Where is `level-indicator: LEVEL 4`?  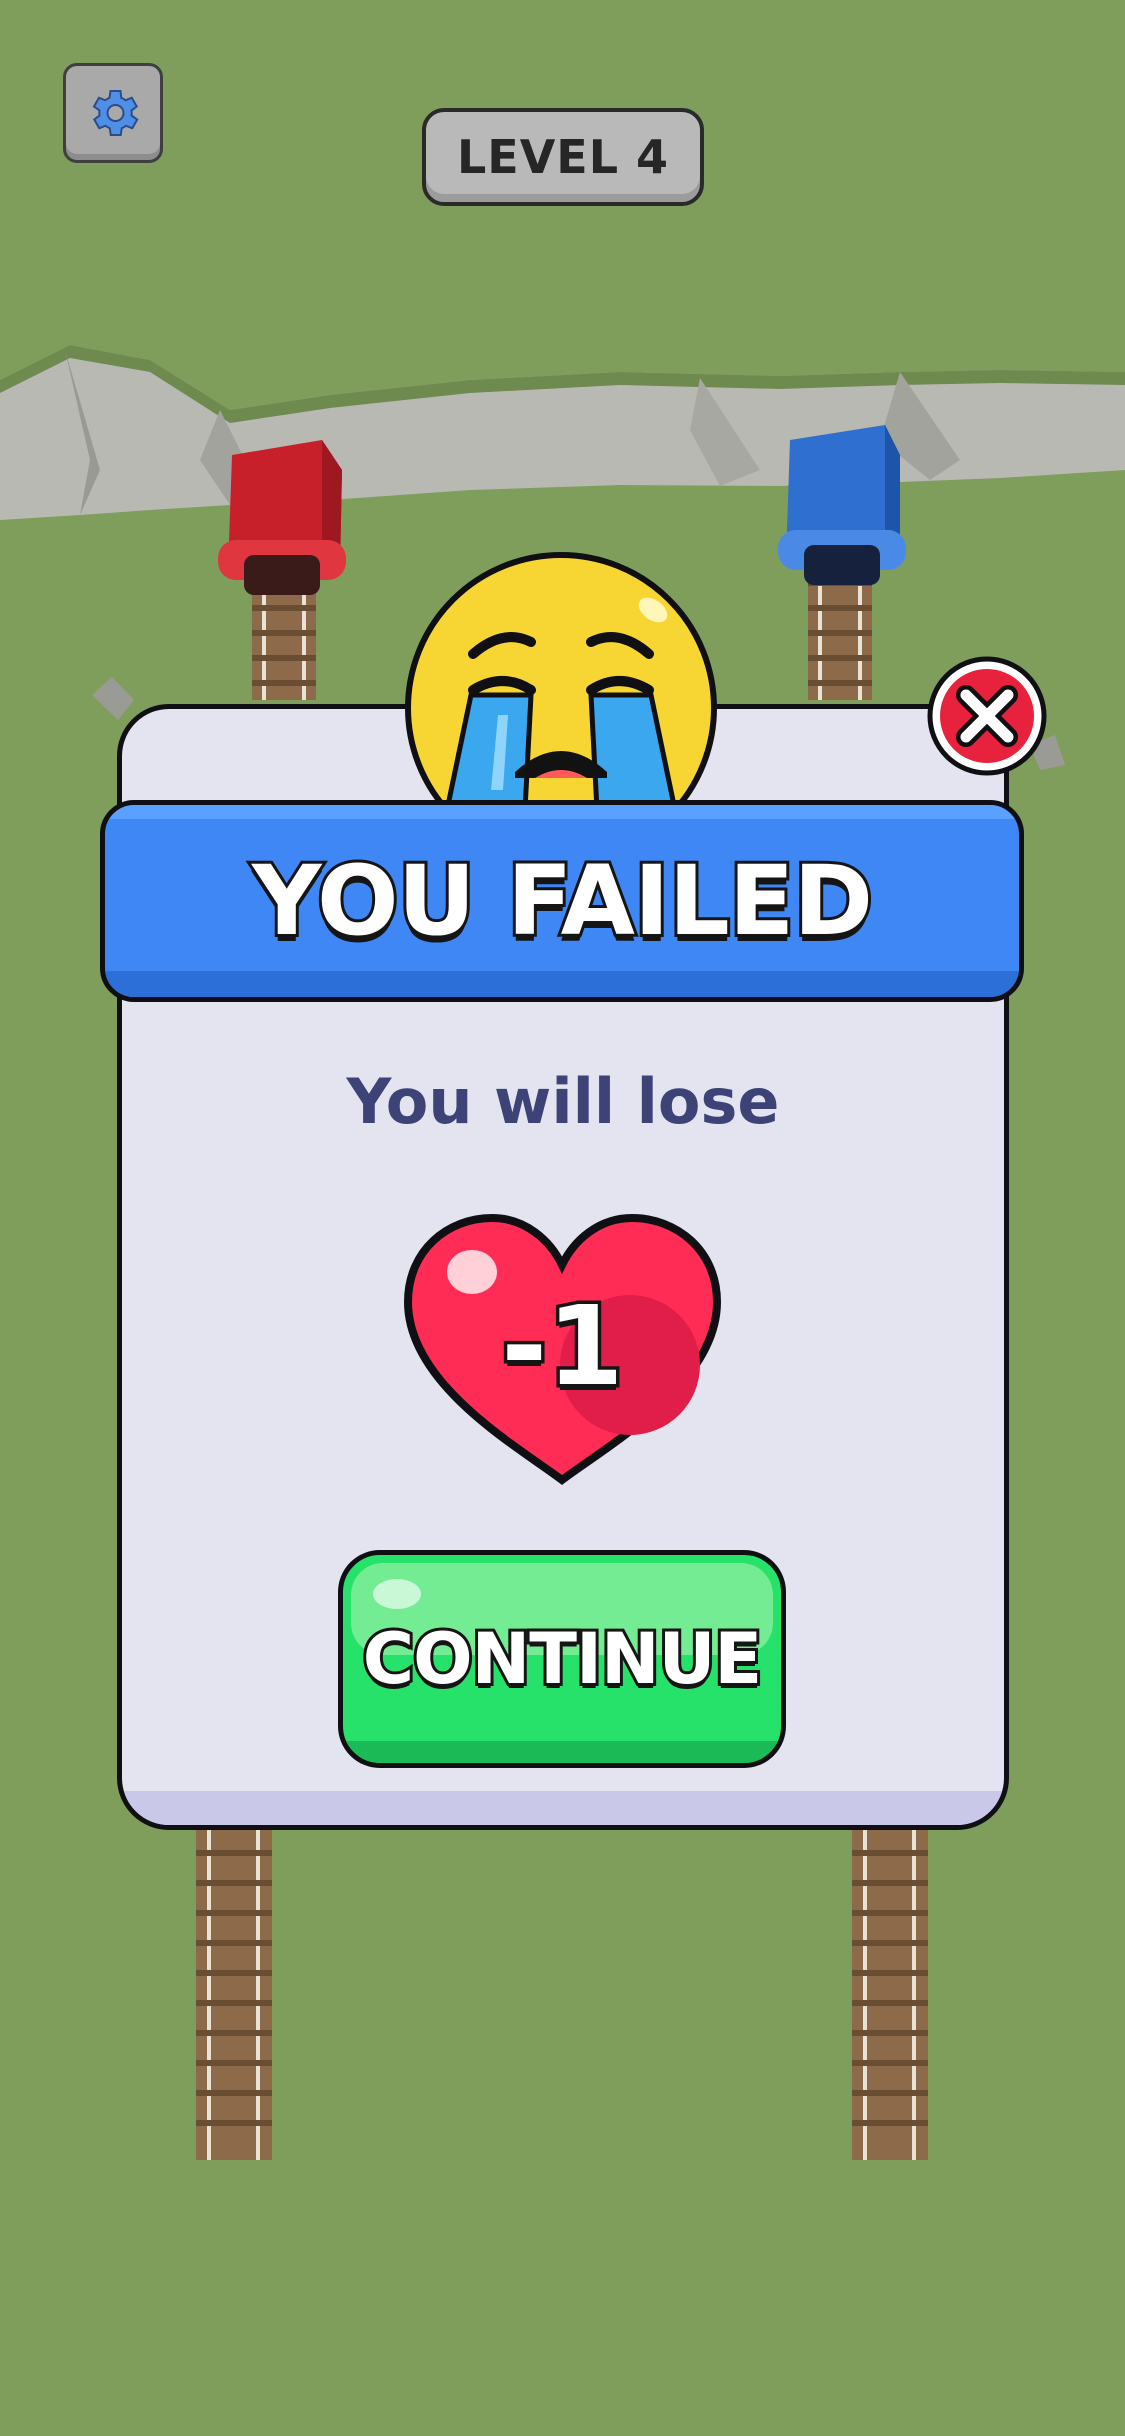 level-indicator: LEVEL 4 is located at coordinates (563, 157).